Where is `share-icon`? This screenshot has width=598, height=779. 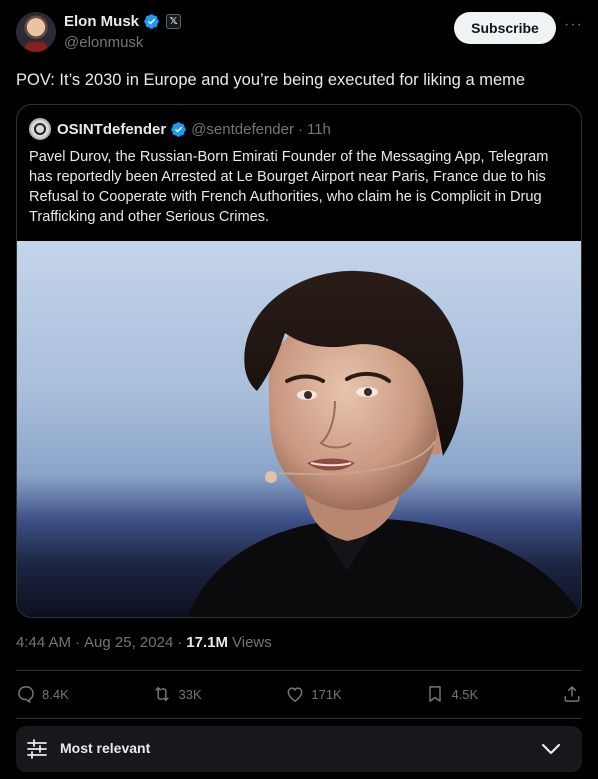 share-icon is located at coordinates (572, 694).